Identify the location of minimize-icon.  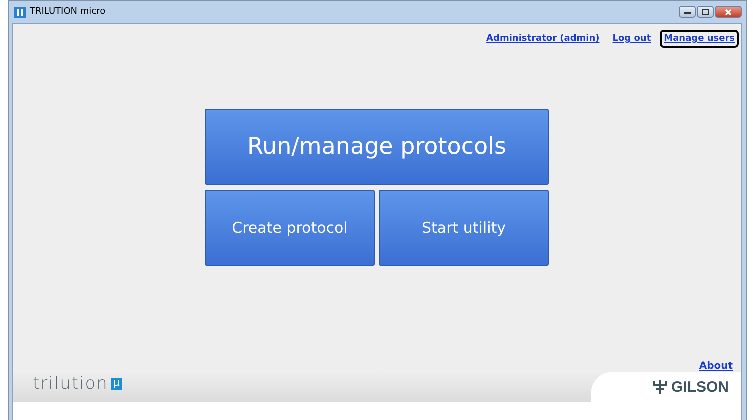
(687, 12).